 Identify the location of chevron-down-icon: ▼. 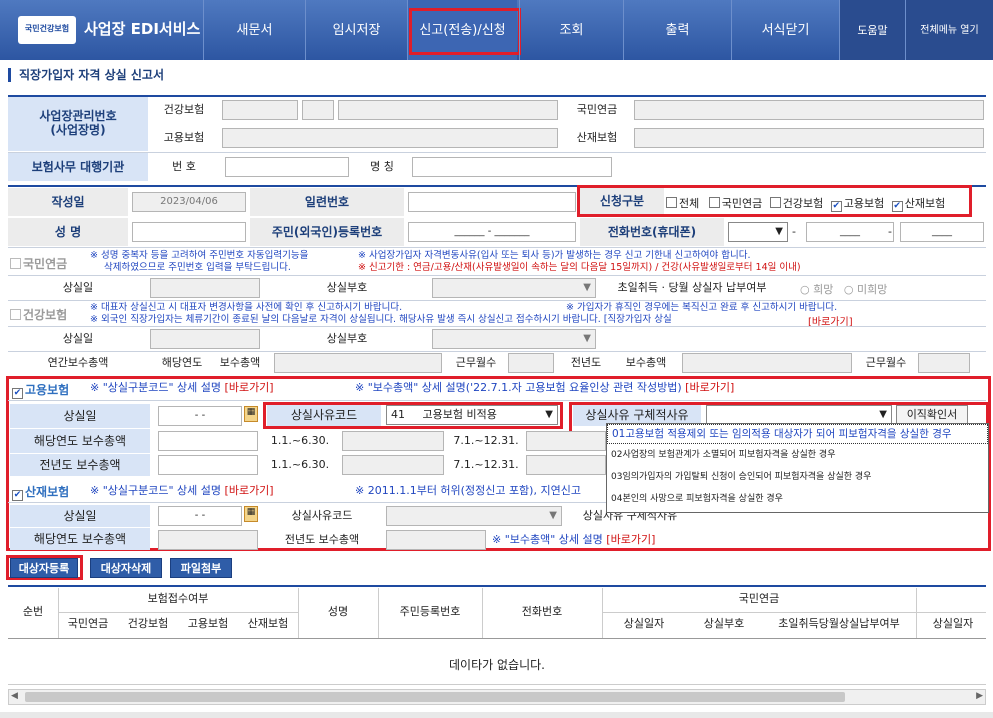
(587, 287).